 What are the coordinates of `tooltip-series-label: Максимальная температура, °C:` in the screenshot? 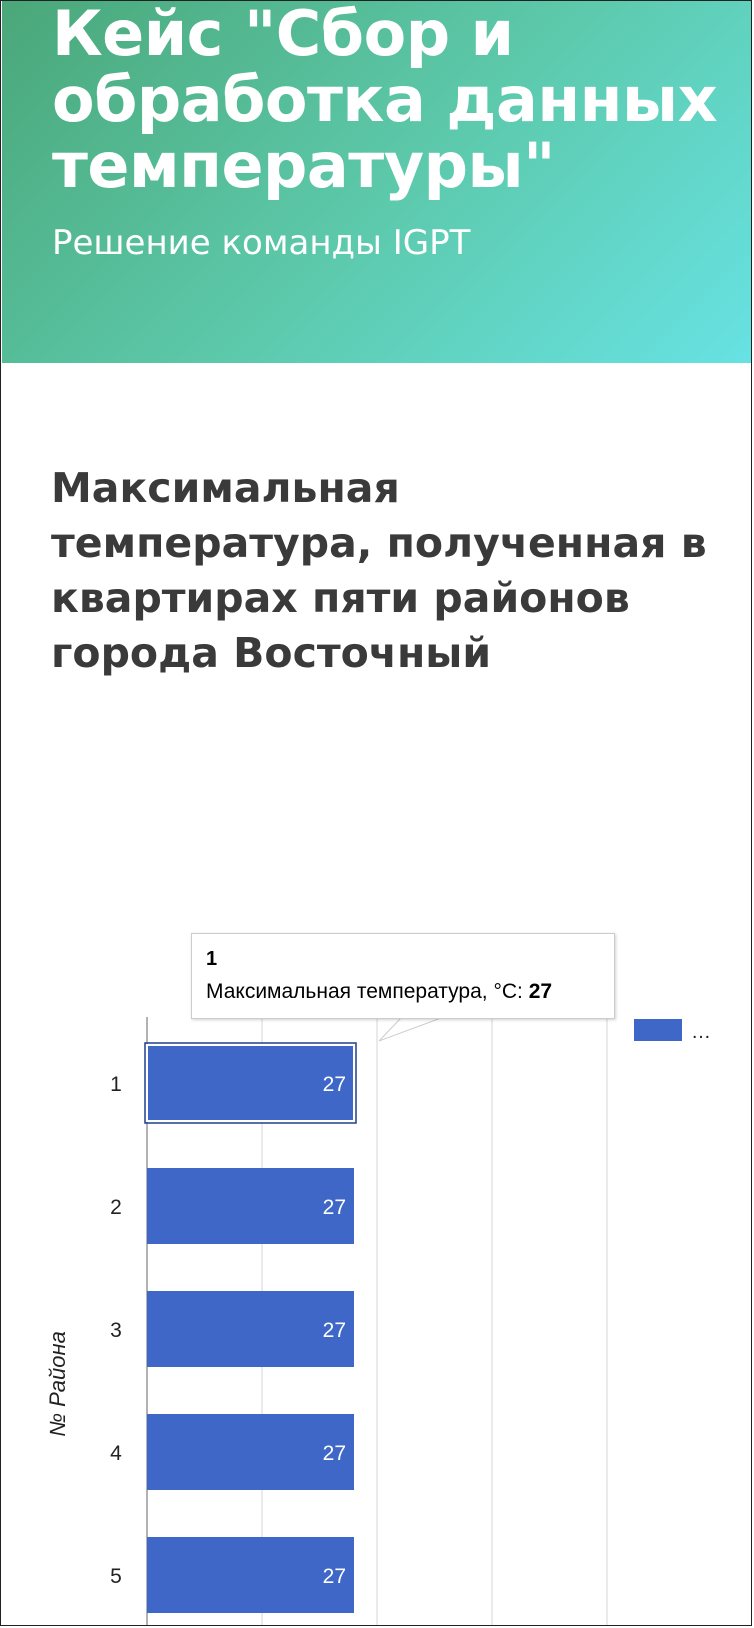 It's located at (364, 991).